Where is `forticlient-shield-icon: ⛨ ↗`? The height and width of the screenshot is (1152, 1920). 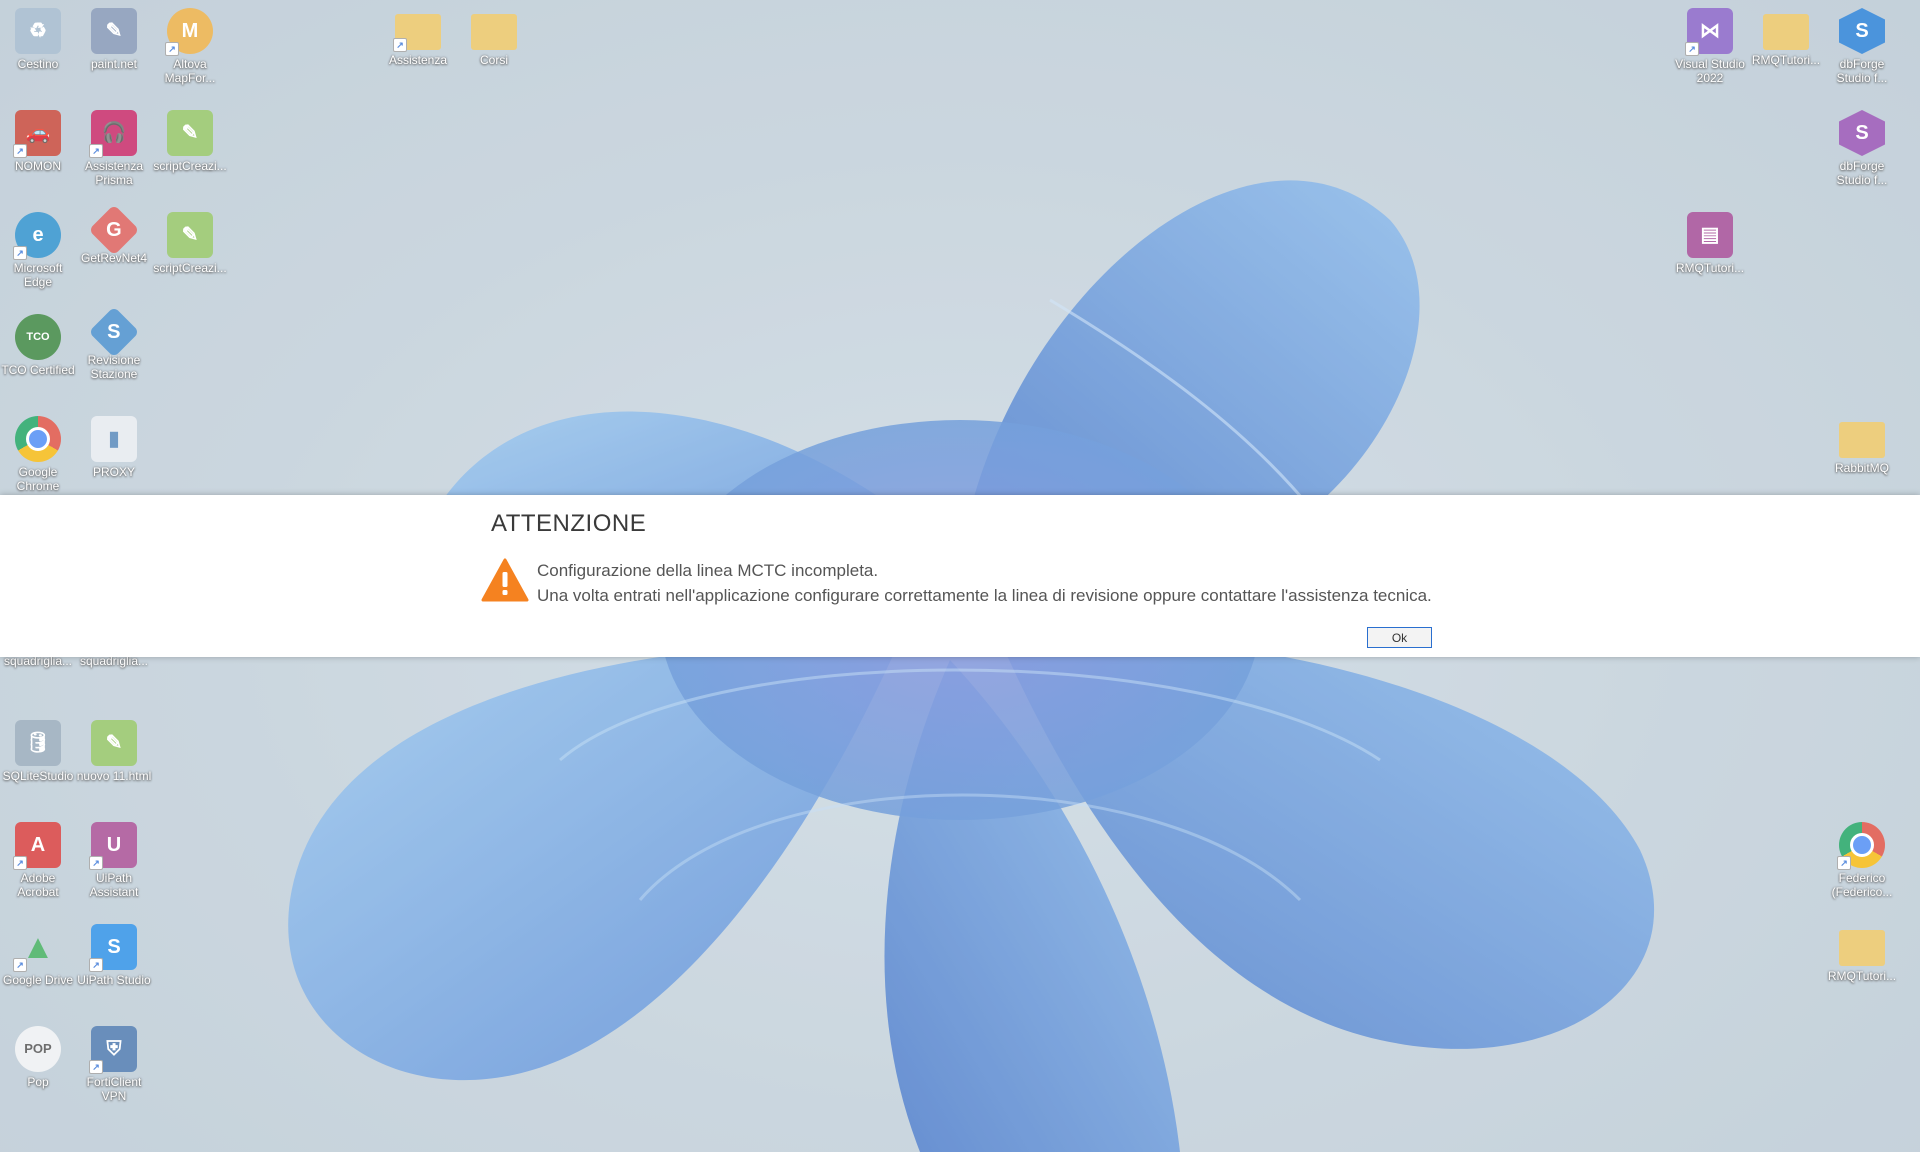
forticlient-shield-icon: ⛨ ↗ is located at coordinates (113, 1050).